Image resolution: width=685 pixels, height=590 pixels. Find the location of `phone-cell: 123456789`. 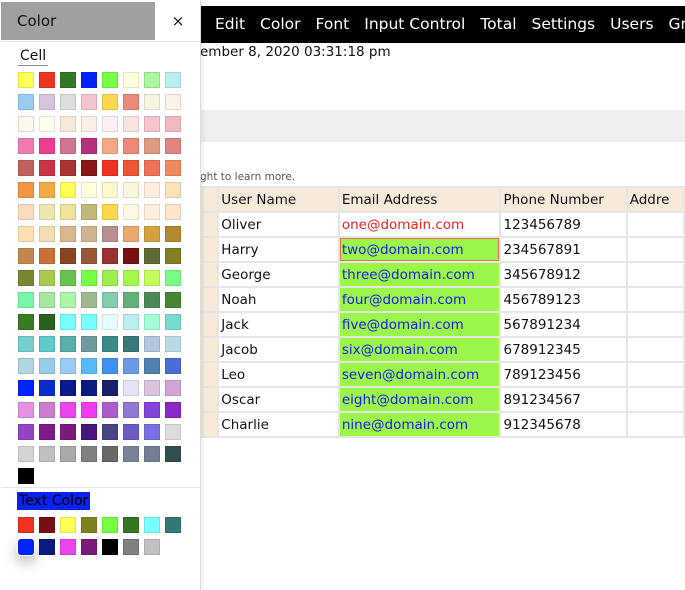

phone-cell: 123456789 is located at coordinates (563, 224).